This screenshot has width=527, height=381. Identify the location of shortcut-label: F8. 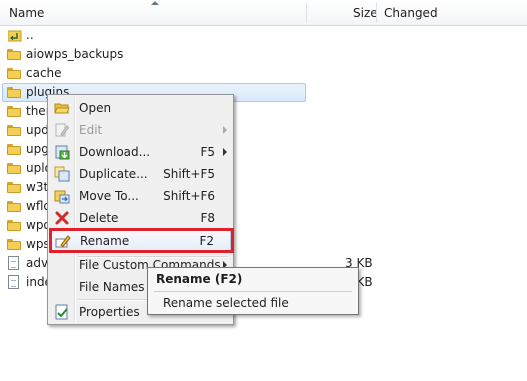
(207, 218).